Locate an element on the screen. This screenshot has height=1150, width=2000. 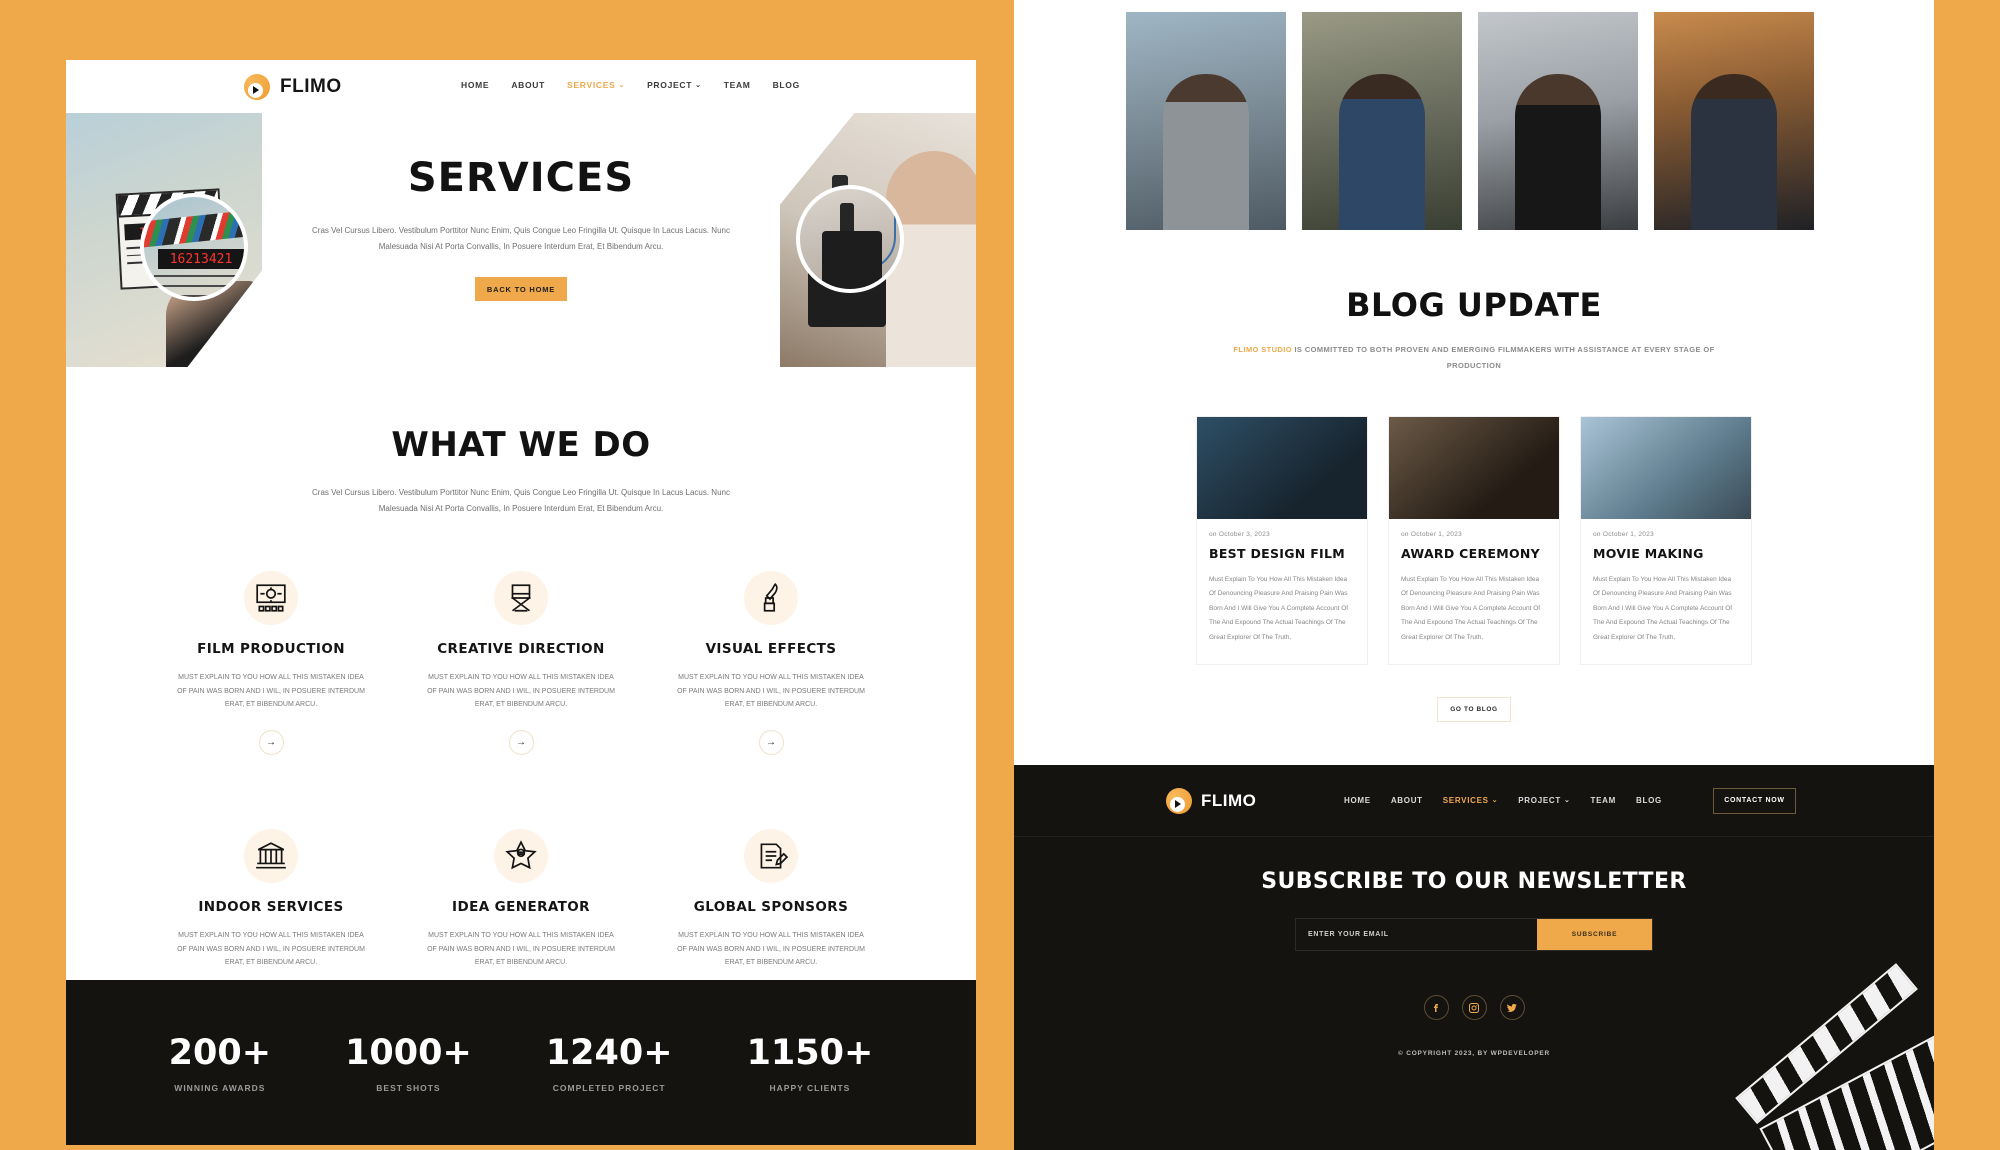
nav-item-label: ABOUT is located at coordinates (1406, 800).